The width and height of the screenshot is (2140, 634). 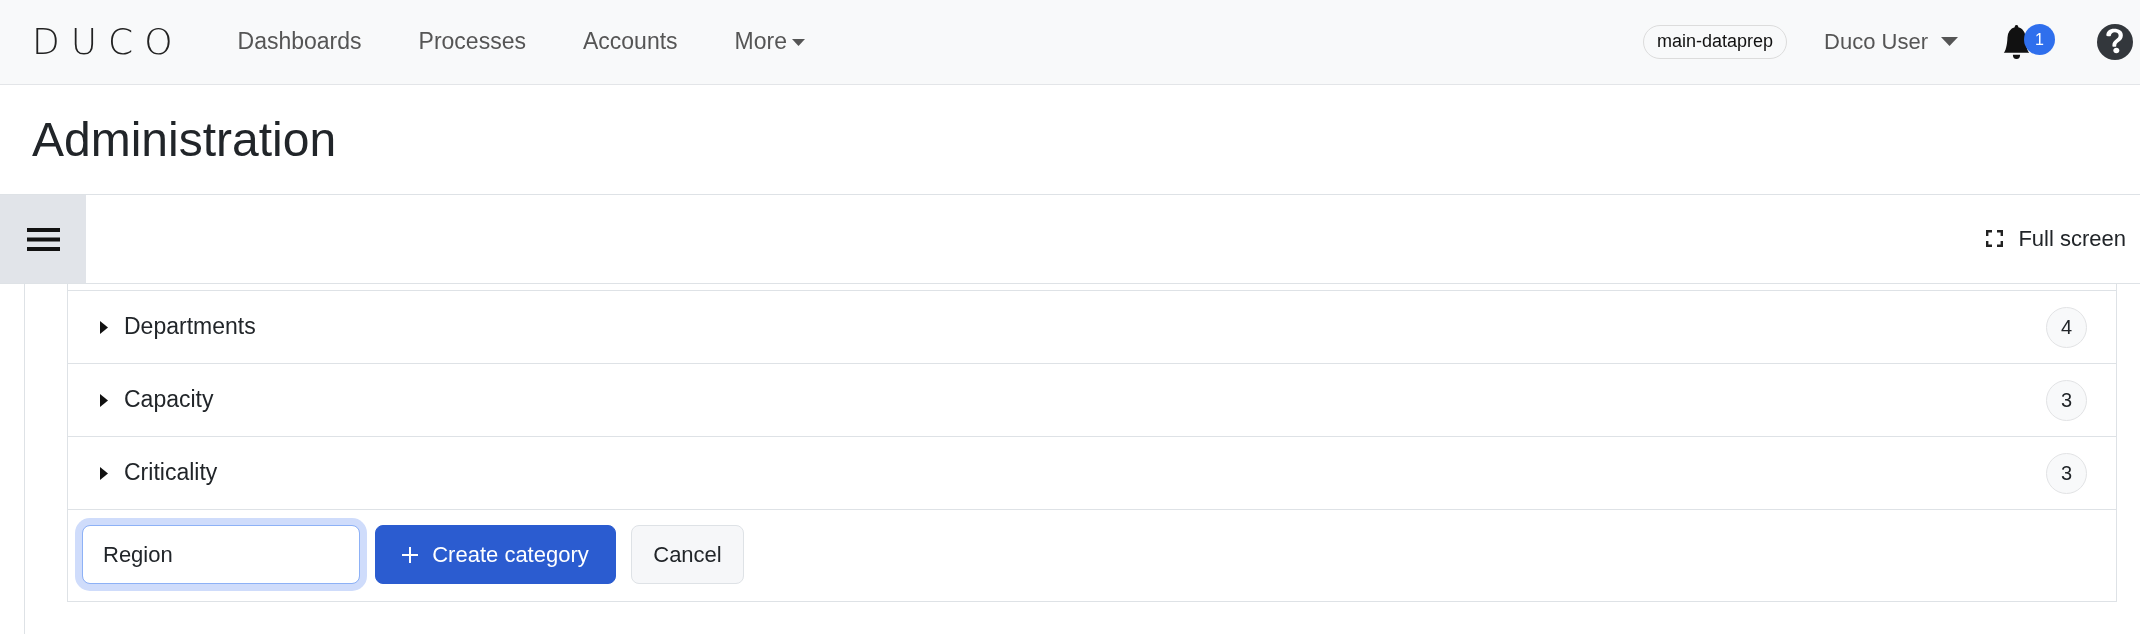 What do you see at coordinates (1092, 399) in the screenshot?
I see `category-row: Capacity 3` at bounding box center [1092, 399].